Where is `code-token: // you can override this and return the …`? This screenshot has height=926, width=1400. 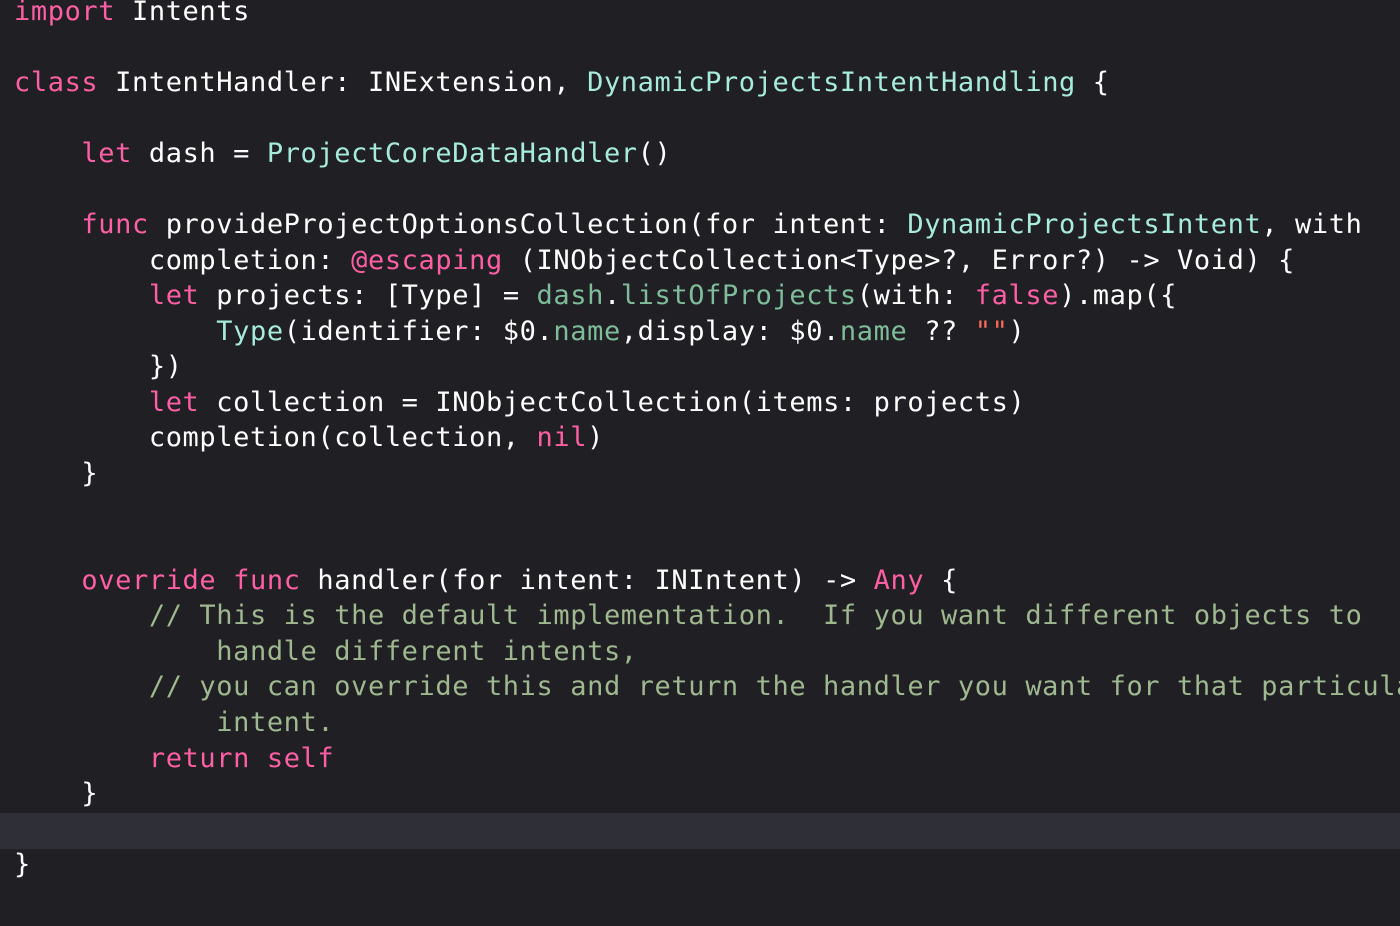
code-token: // you can override this and return the … is located at coordinates (774, 686).